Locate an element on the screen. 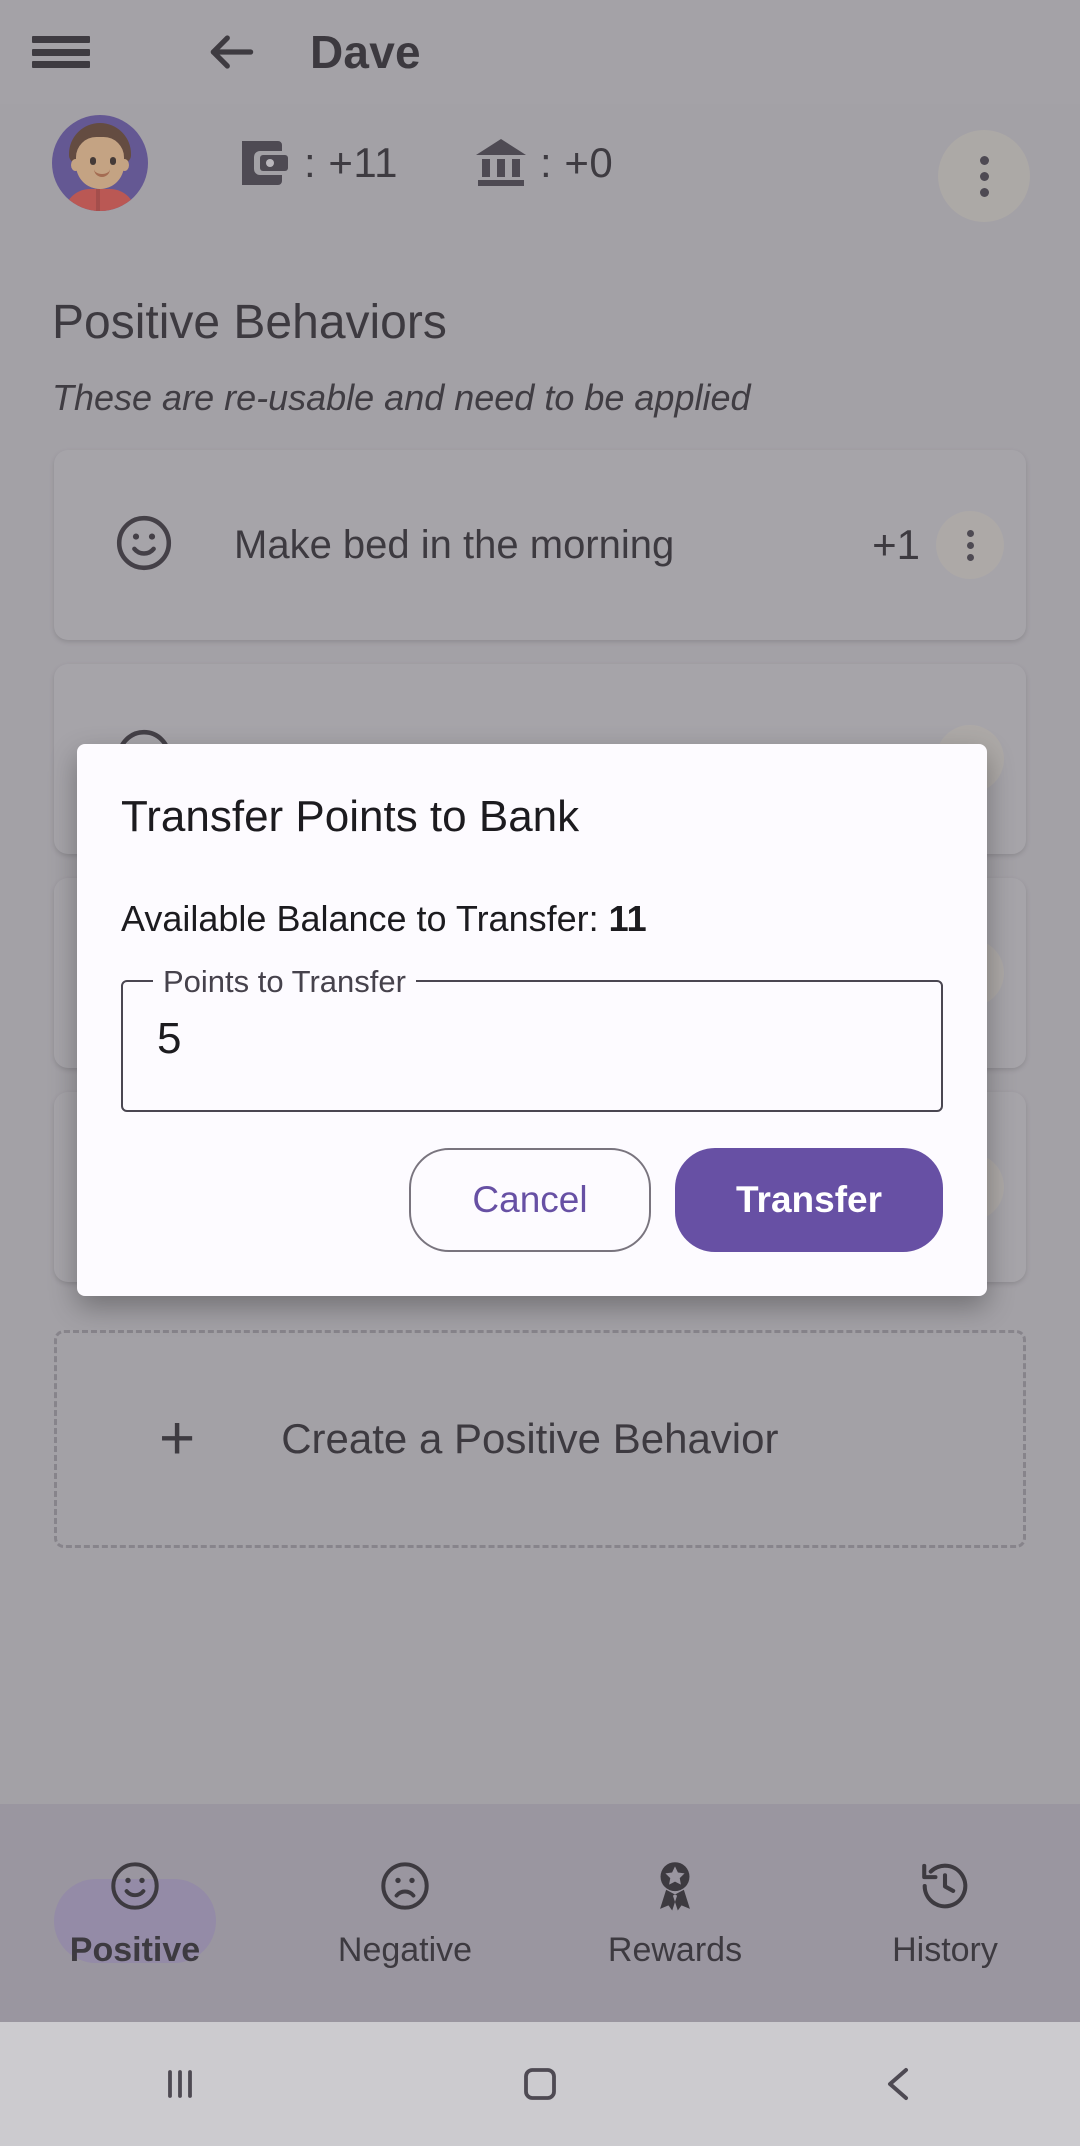  points-to-transfer-label: Points to Transfer is located at coordinates (284, 982).